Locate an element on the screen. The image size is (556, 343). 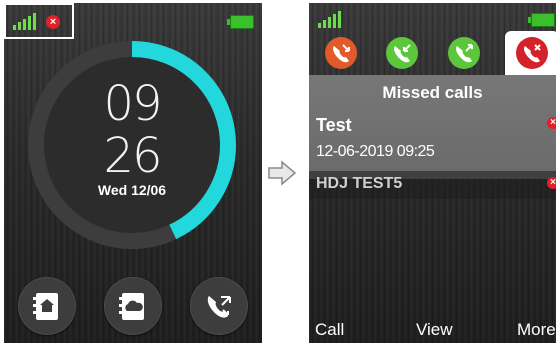
status-highlight-frame is located at coordinates (39, 21).